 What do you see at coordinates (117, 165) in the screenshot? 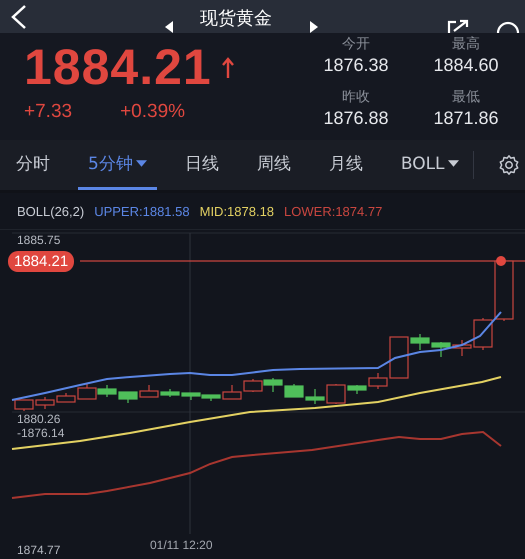
I see `period-tab: 5分钟` at bounding box center [117, 165].